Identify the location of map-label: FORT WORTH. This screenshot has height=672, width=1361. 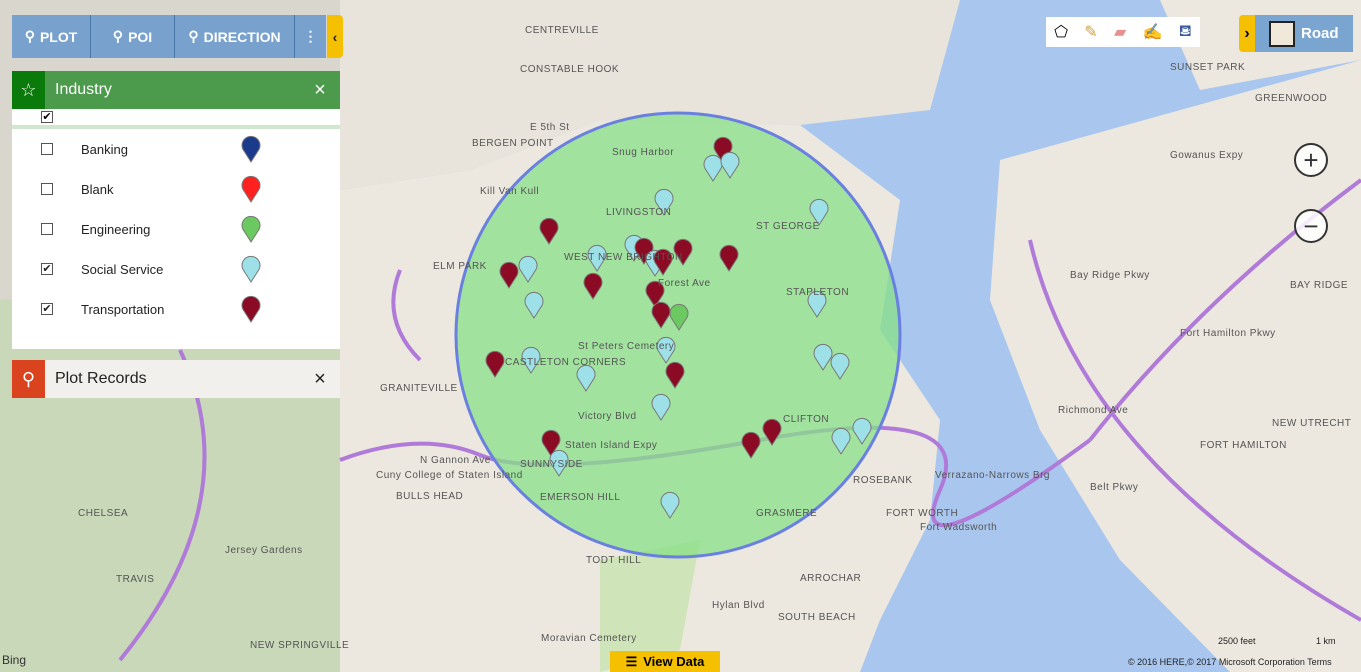
(922, 513).